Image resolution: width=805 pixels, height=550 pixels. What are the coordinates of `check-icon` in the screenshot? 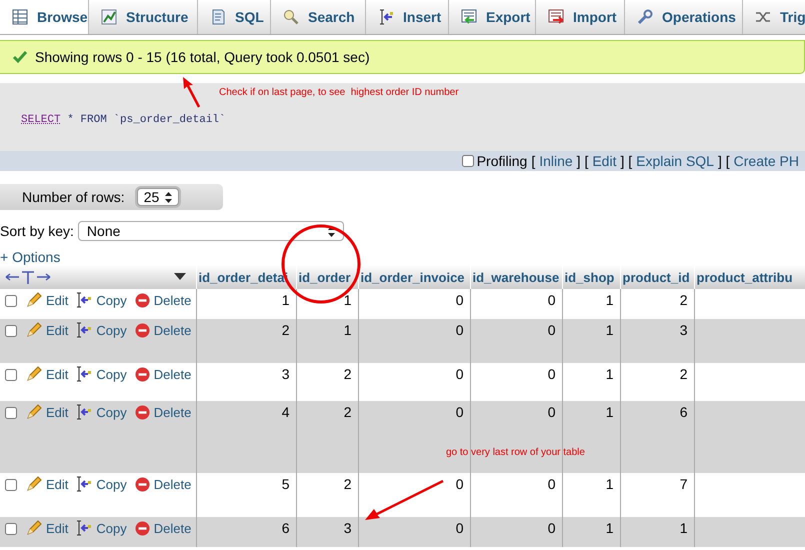 It's located at (20, 57).